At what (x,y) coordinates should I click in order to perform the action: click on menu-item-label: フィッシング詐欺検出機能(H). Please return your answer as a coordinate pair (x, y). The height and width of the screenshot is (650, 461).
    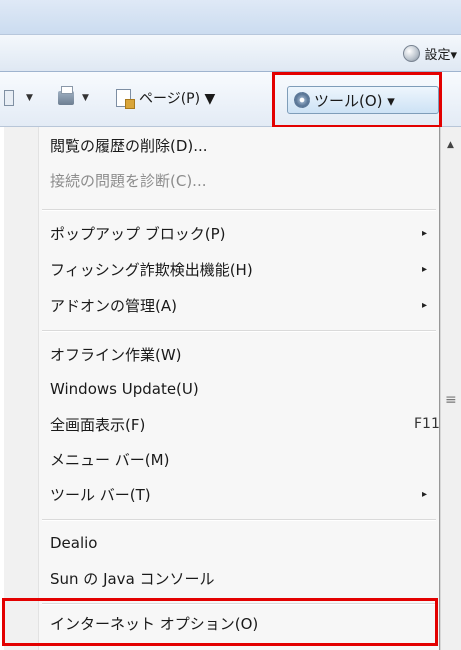
    Looking at the image, I should click on (151, 269).